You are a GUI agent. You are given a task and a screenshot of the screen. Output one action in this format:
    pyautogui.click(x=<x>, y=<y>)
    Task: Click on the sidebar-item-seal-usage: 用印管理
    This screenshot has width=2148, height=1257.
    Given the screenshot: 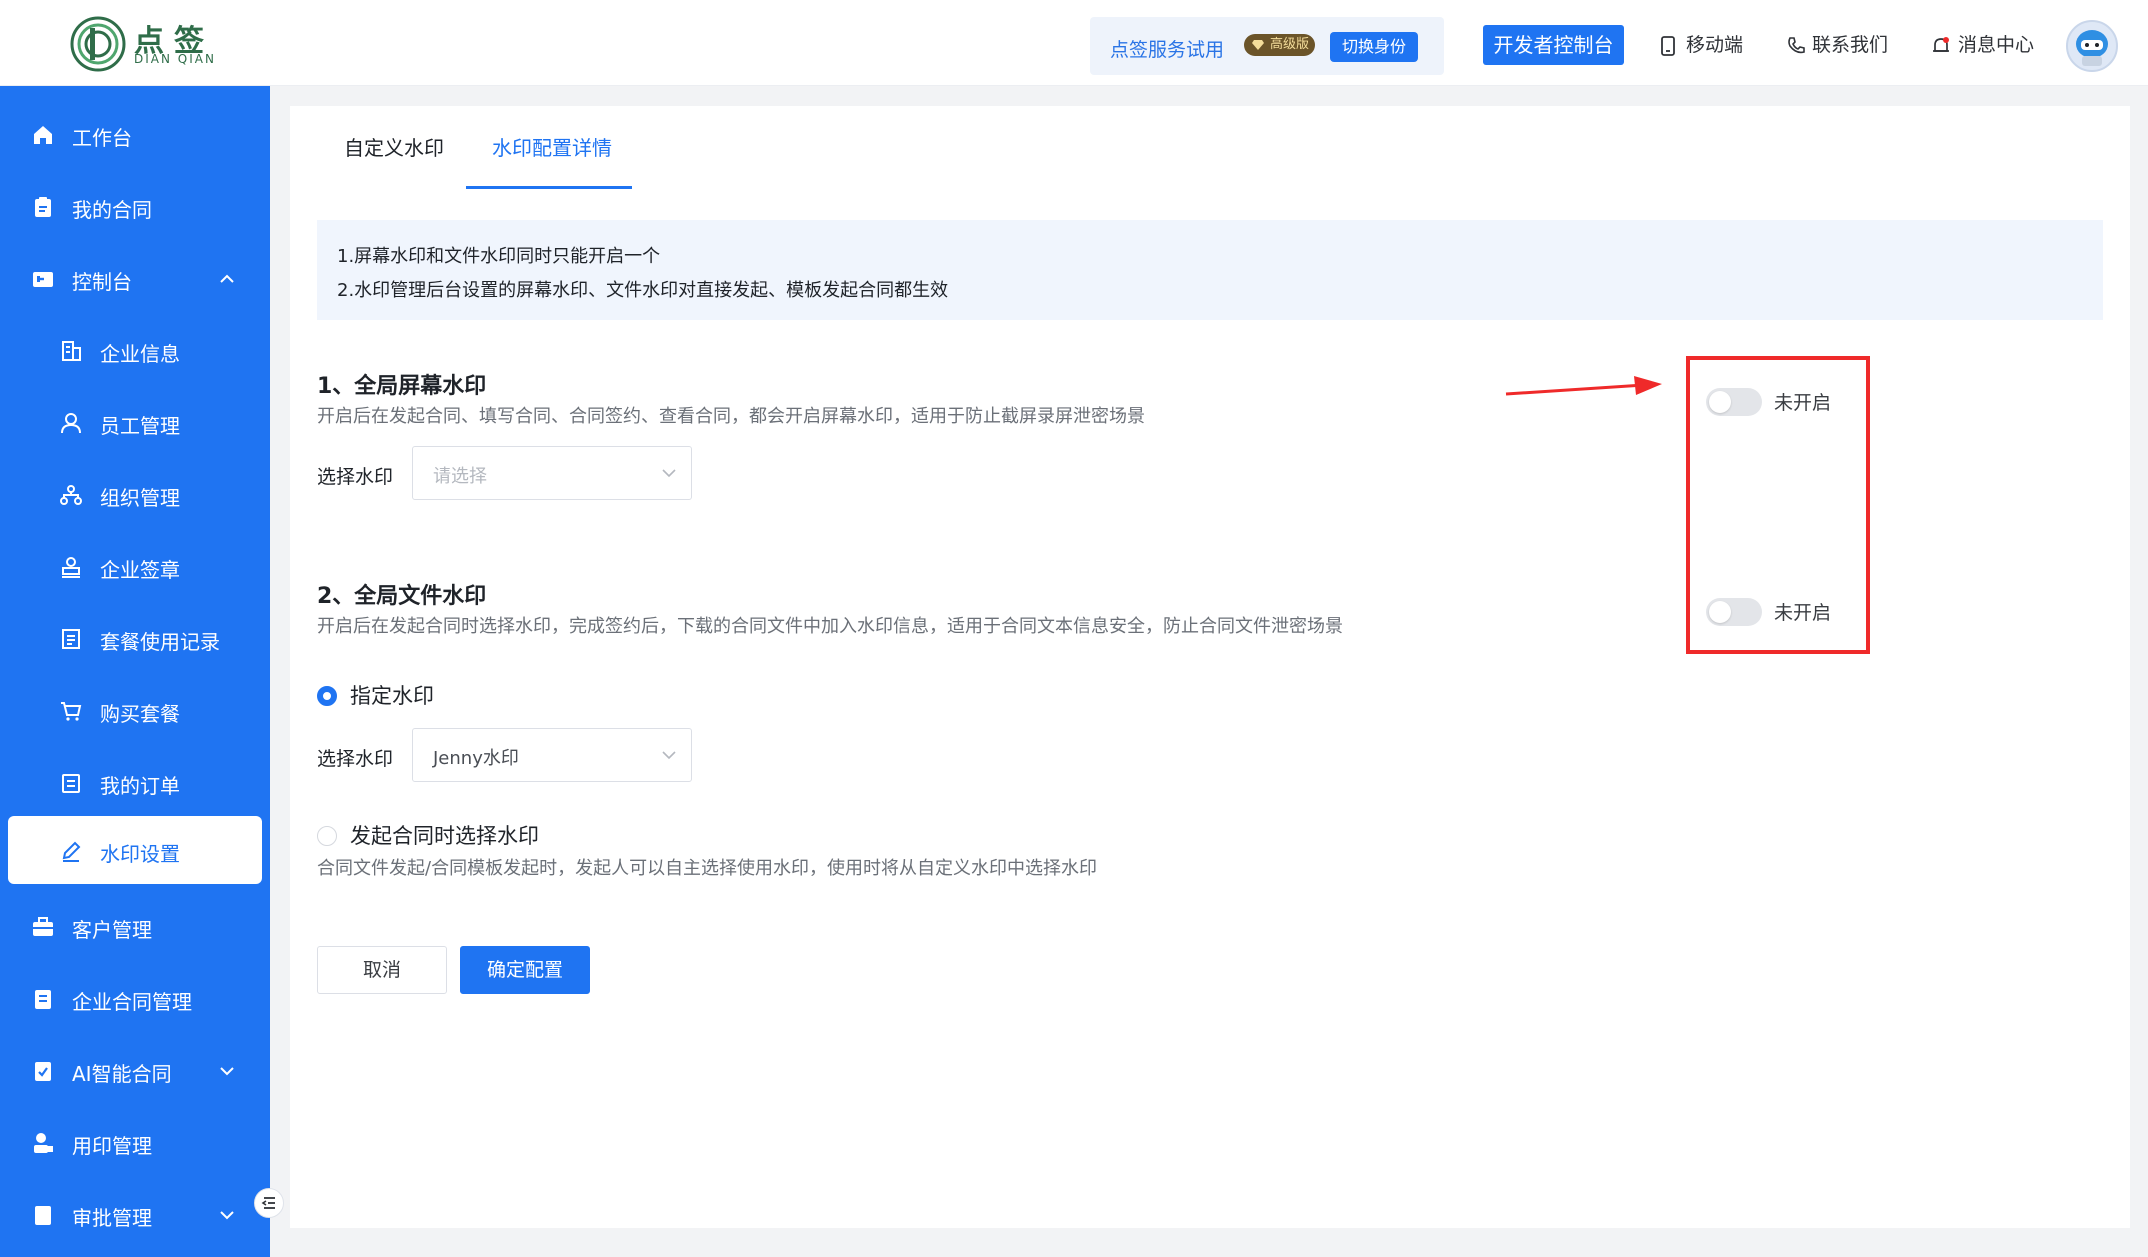 What is the action you would take?
    pyautogui.click(x=135, y=1143)
    